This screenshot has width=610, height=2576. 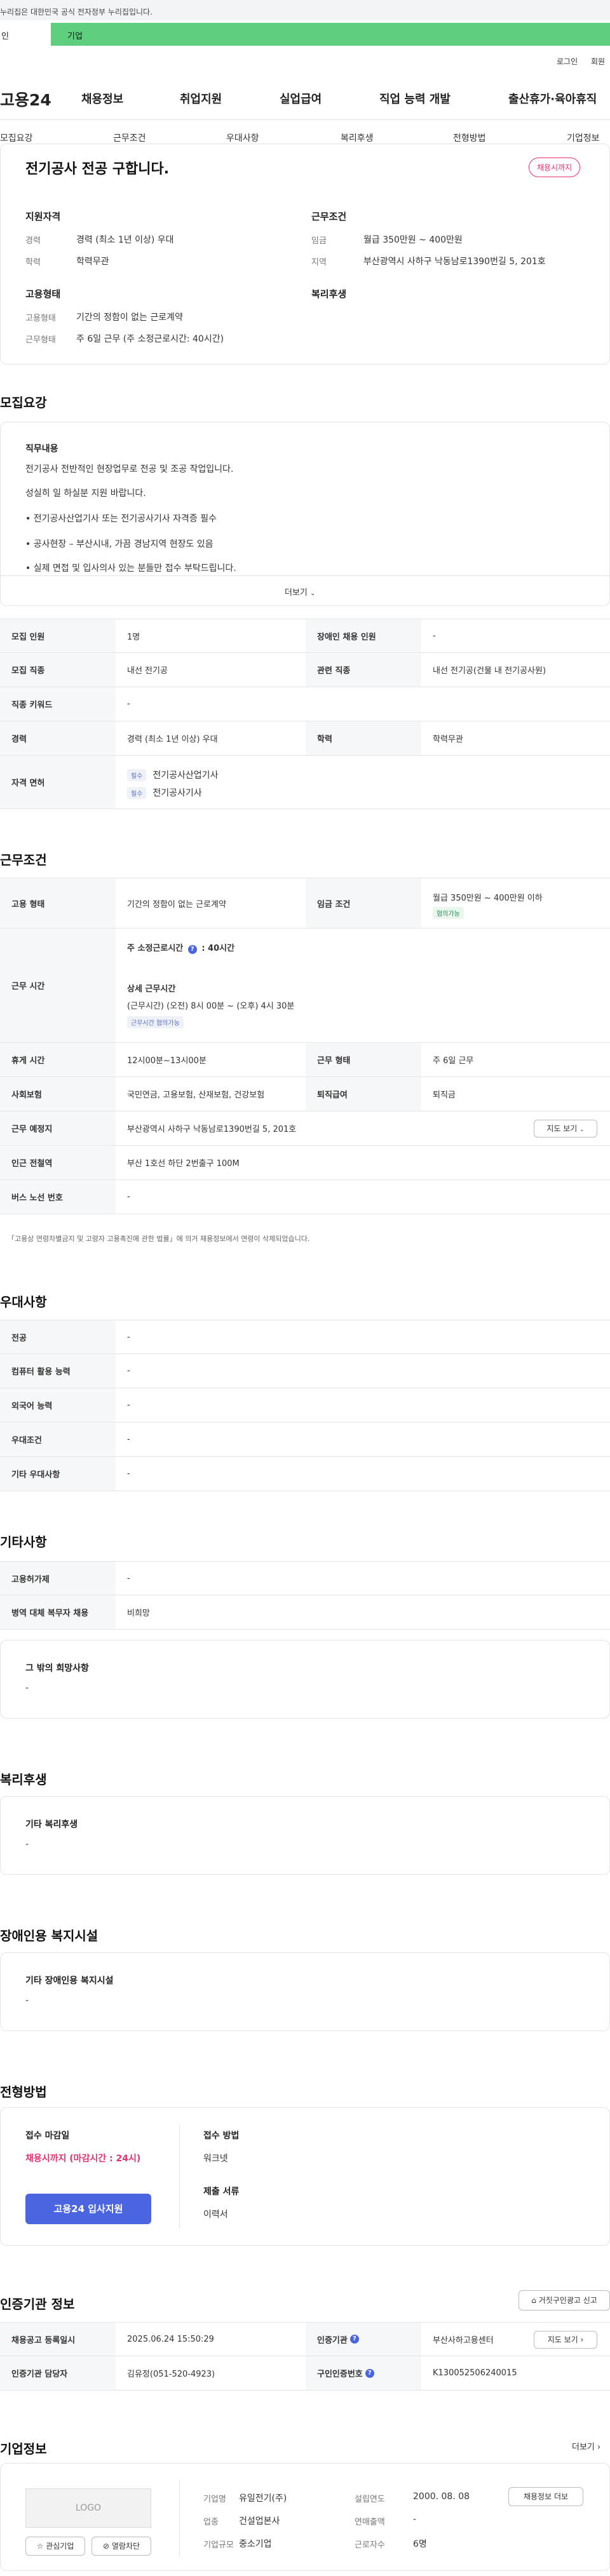 What do you see at coordinates (533, 2300) in the screenshot?
I see `house-icon: ⌂` at bounding box center [533, 2300].